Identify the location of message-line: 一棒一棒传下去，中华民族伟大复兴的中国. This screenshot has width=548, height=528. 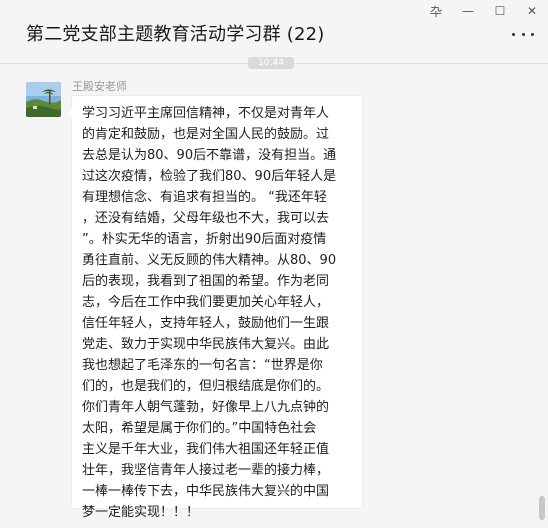
(206, 491).